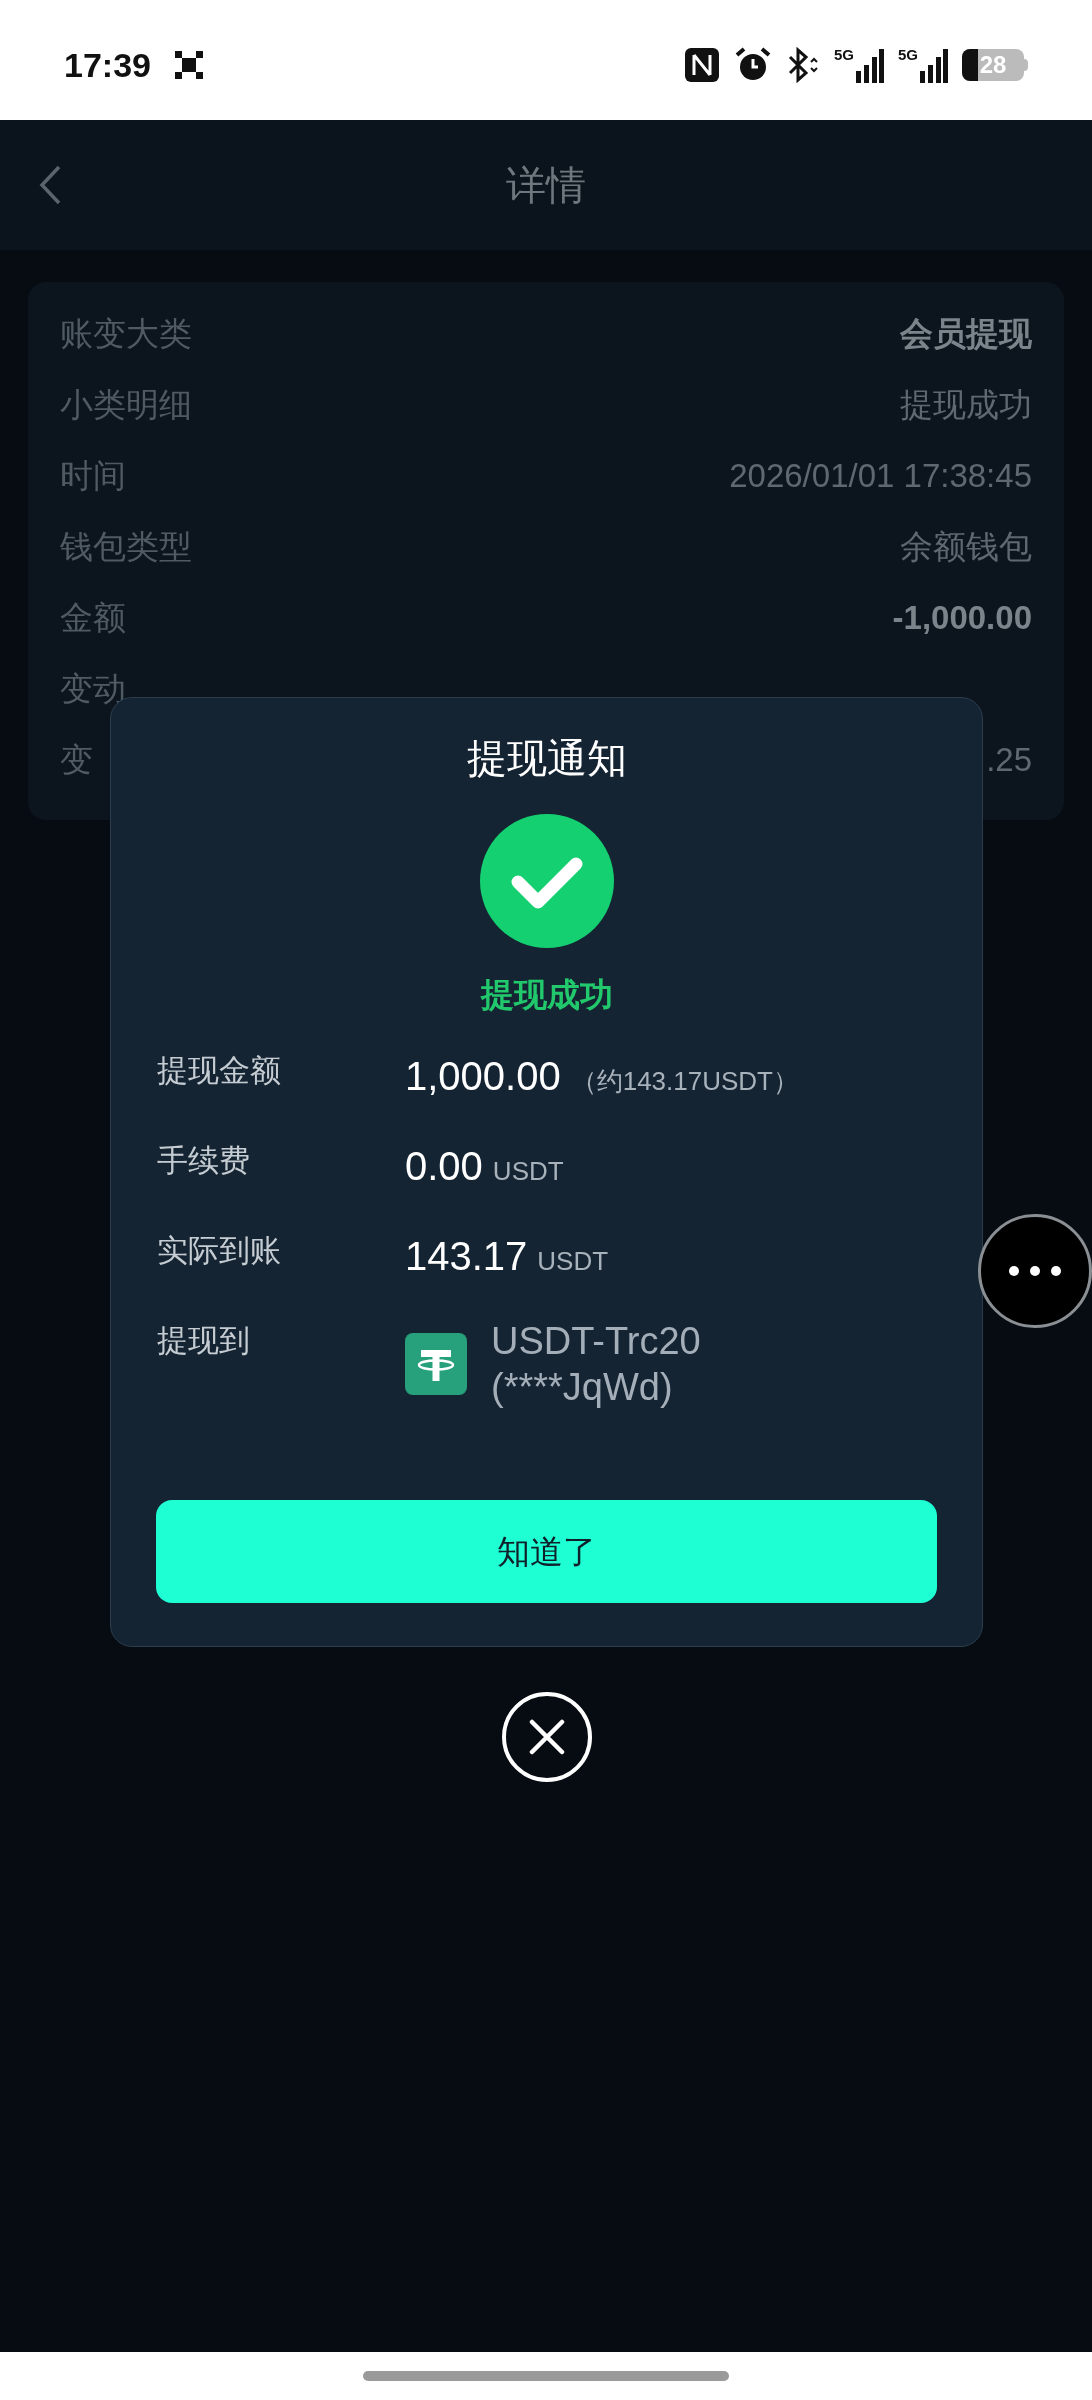 This screenshot has height=2400, width=1092. Describe the element at coordinates (596, 1341) in the screenshot. I see `wallet-address: USDT-Trc20` at that location.